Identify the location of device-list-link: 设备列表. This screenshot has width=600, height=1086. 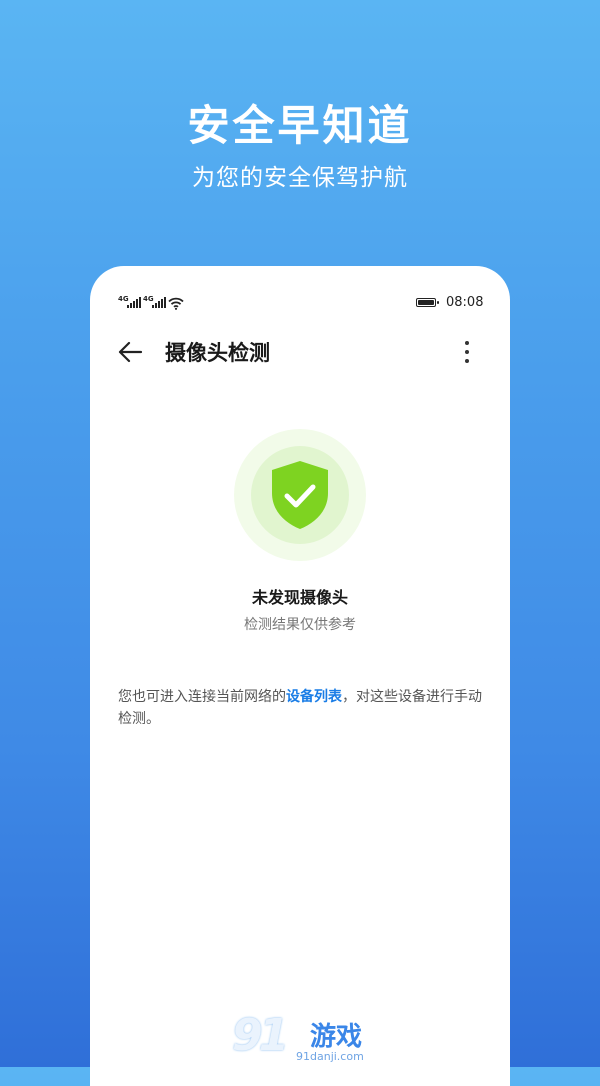
(314, 697).